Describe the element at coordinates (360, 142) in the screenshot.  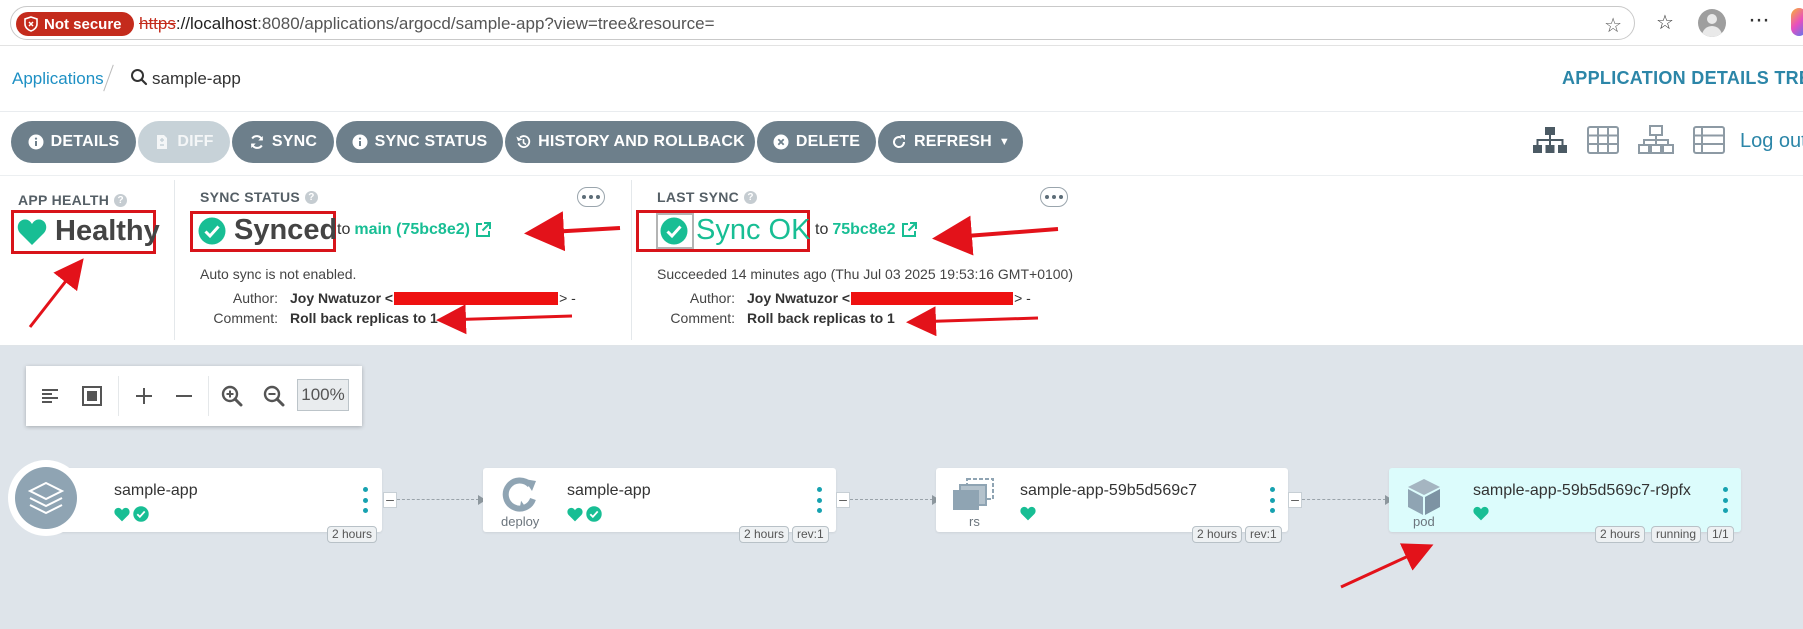
I see `info-icon` at that location.